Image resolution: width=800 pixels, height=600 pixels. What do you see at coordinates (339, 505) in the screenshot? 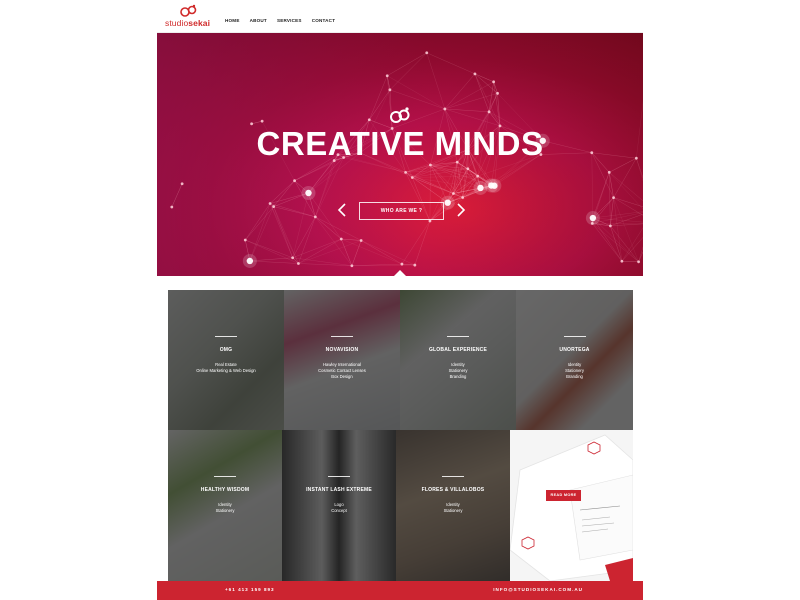
I see `portfolio-tile-instant-lash-extreme: INSTANT LASH EXTREME Logo Concept` at bounding box center [339, 505].